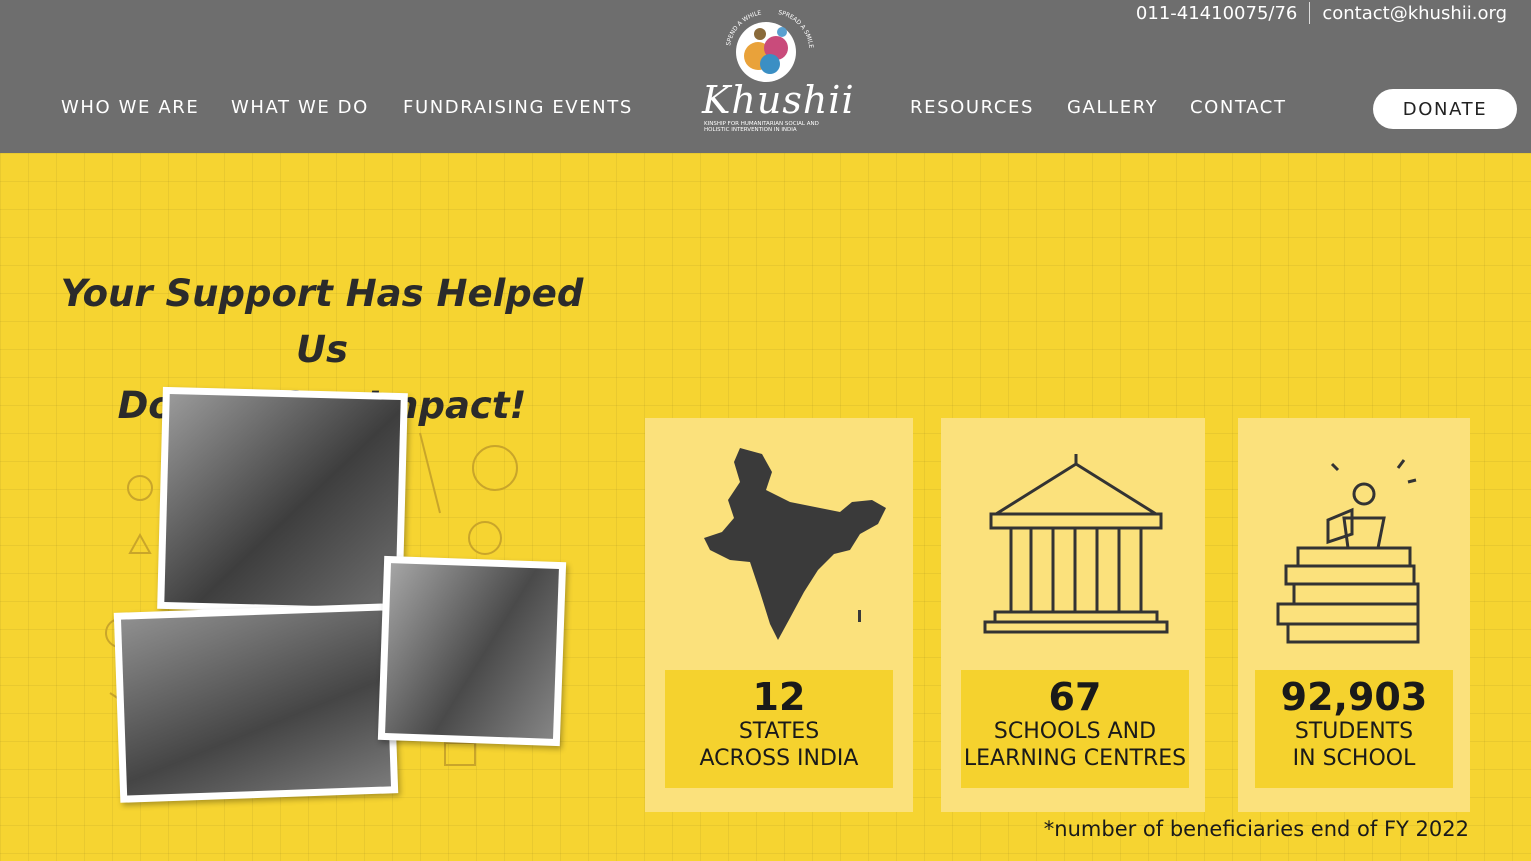 The image size is (1531, 861). Describe the element at coordinates (1238, 107) in the screenshot. I see `nav-contact: CONTACT` at that location.